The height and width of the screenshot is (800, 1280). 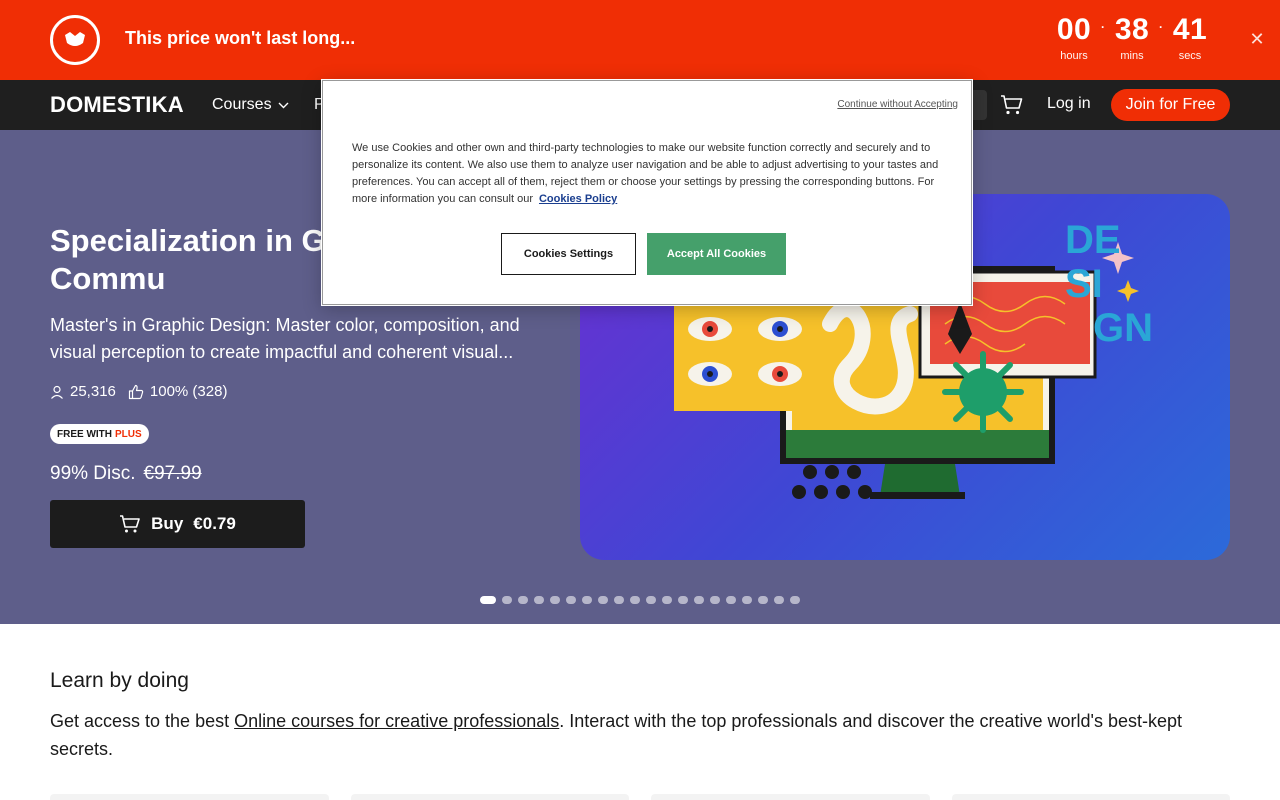 I want to click on original-price: €97.99, so click(x=172, y=473).